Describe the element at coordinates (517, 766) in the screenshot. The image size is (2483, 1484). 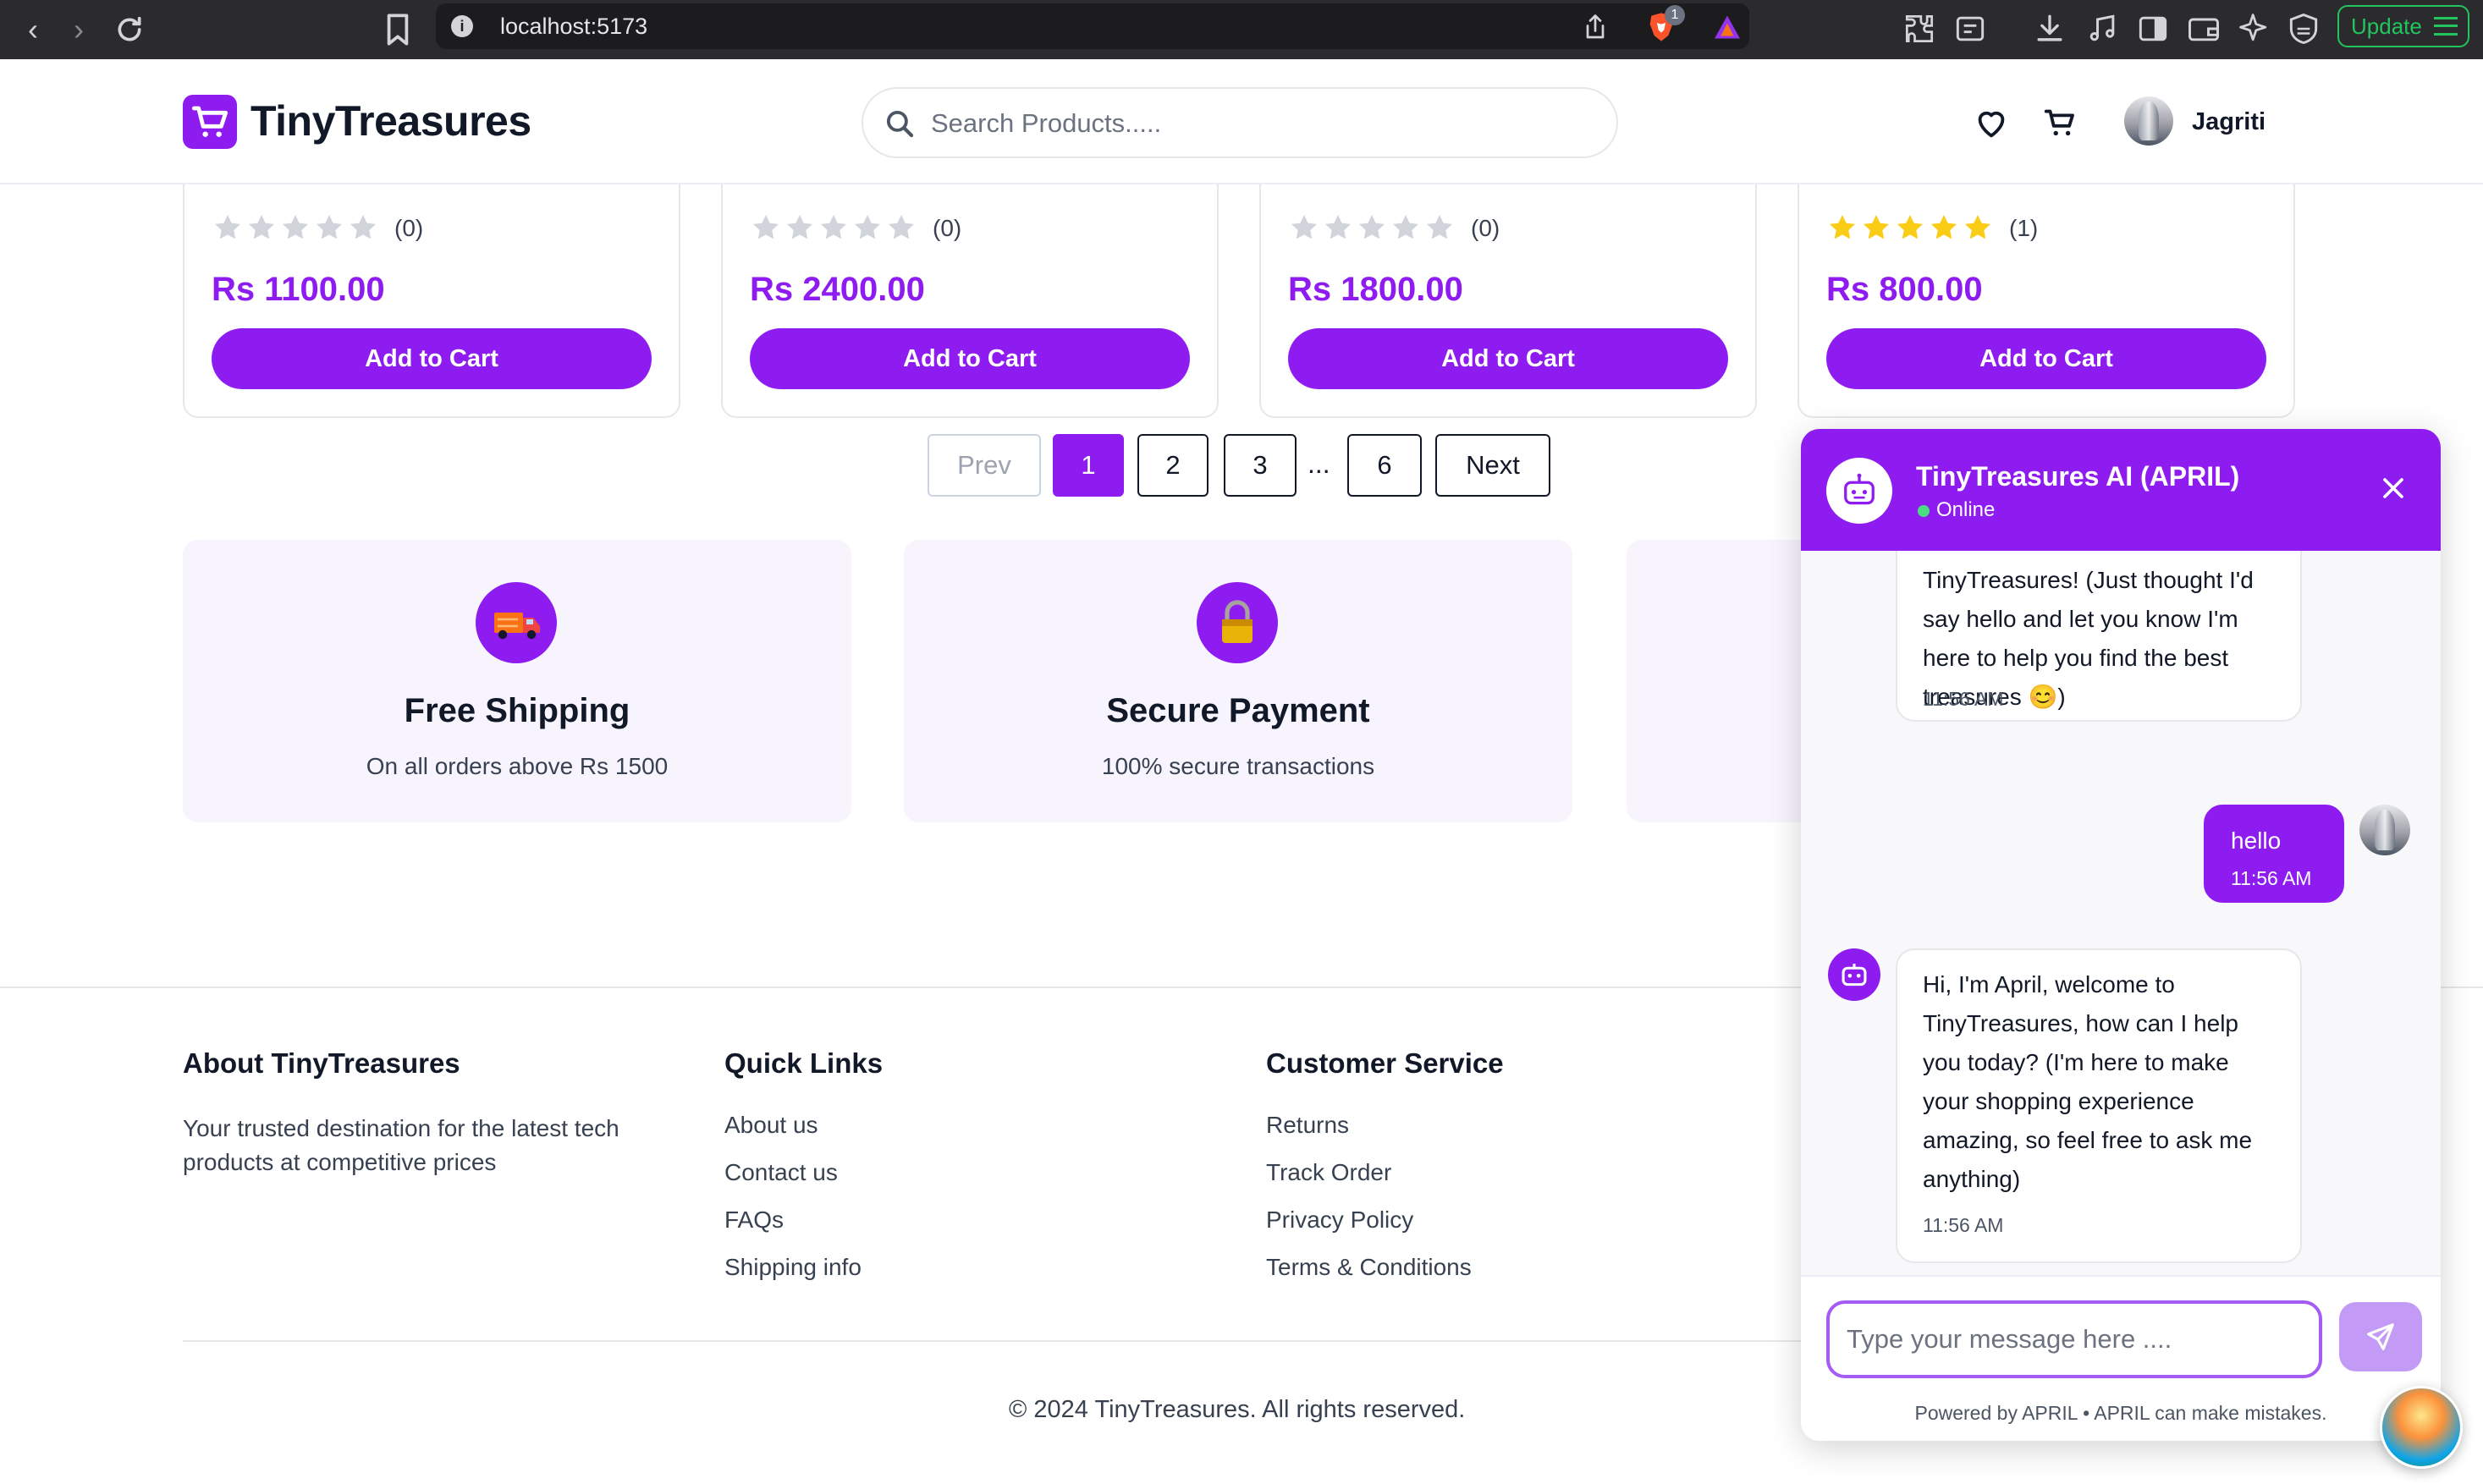
I see `feature-description: On all orders above Rs 1500` at that location.